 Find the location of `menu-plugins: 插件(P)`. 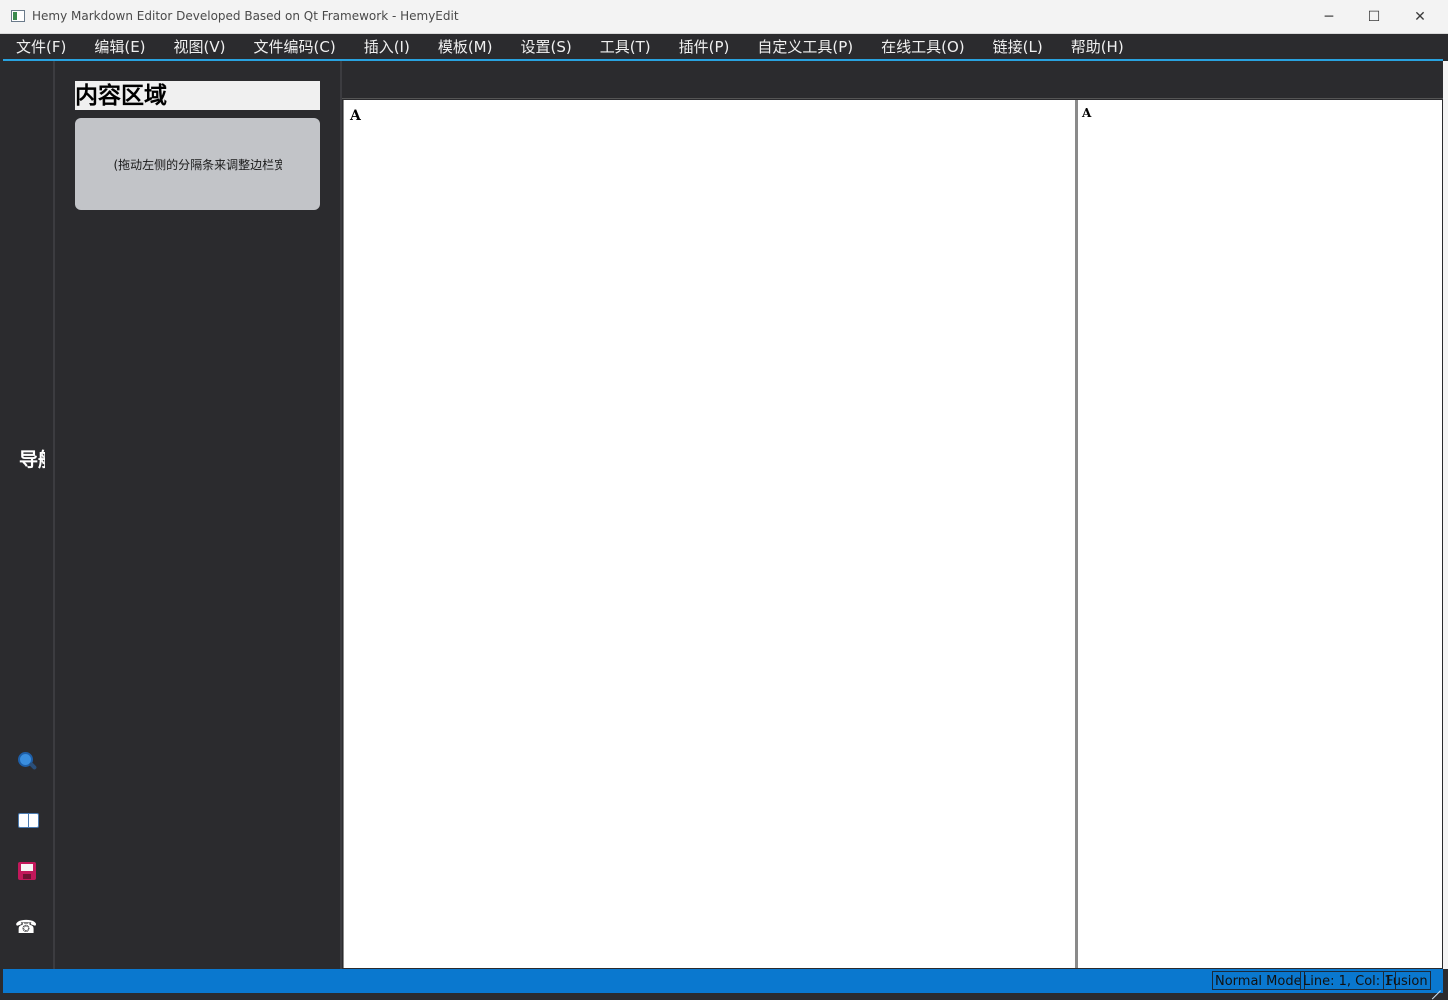

menu-plugins: 插件(P) is located at coordinates (704, 46).